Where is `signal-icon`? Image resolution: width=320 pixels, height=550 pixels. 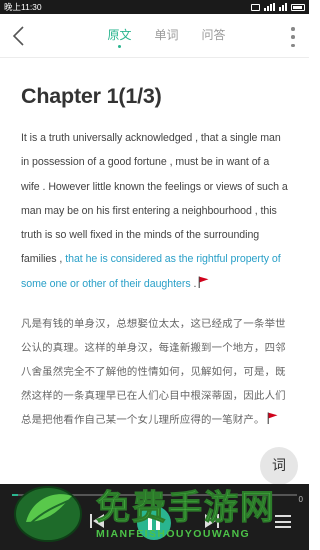
signal-icon is located at coordinates (269, 7).